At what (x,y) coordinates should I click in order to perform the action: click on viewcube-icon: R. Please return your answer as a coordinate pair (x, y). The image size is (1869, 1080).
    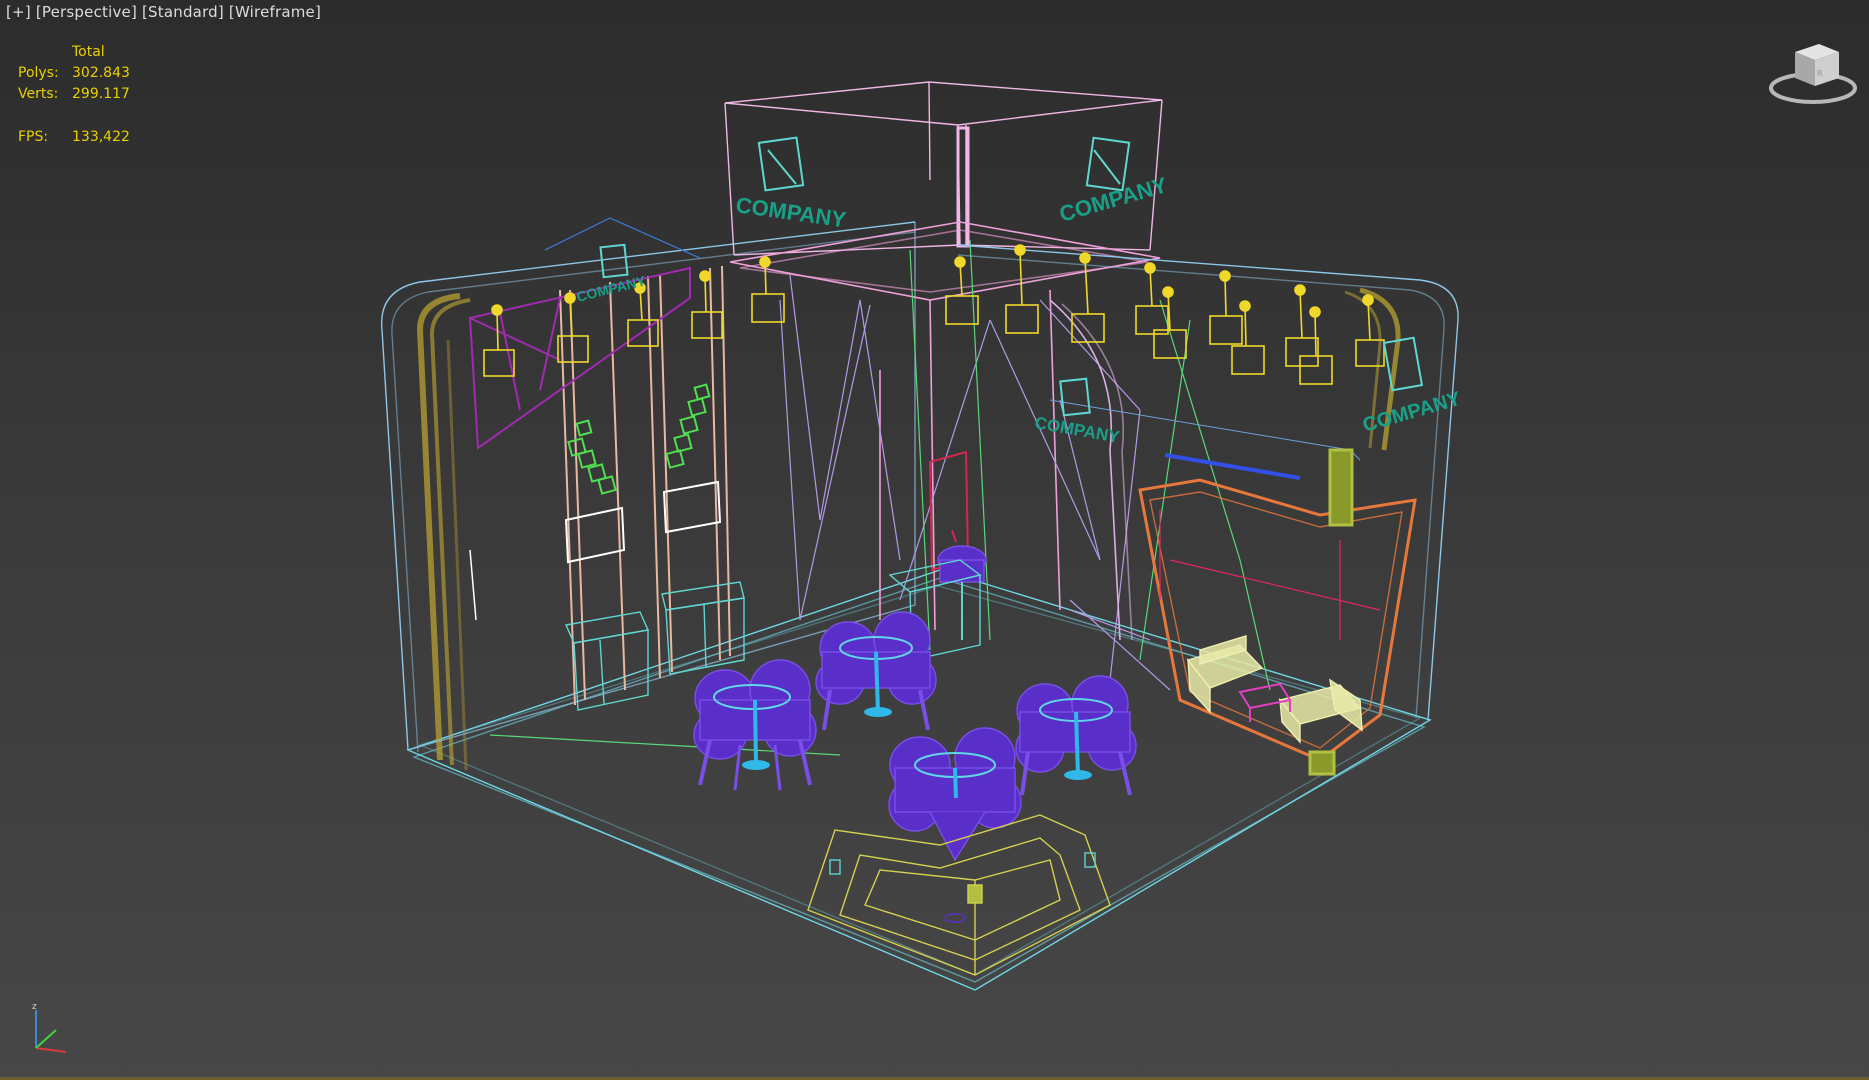
    Looking at the image, I should click on (1812, 74).